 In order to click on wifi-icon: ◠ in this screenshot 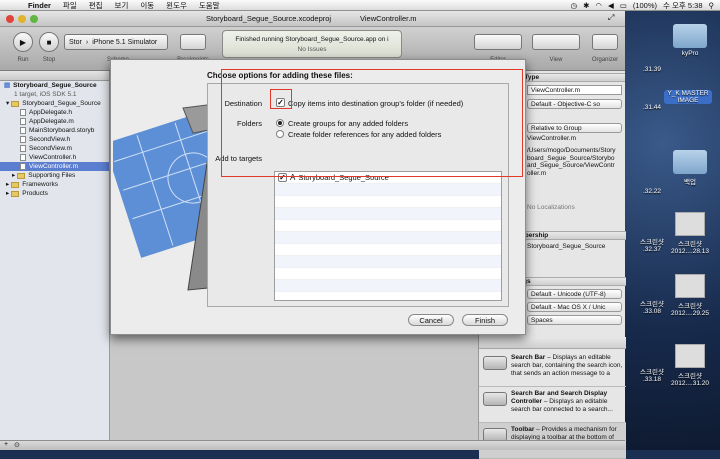, I will do `click(598, 5)`.